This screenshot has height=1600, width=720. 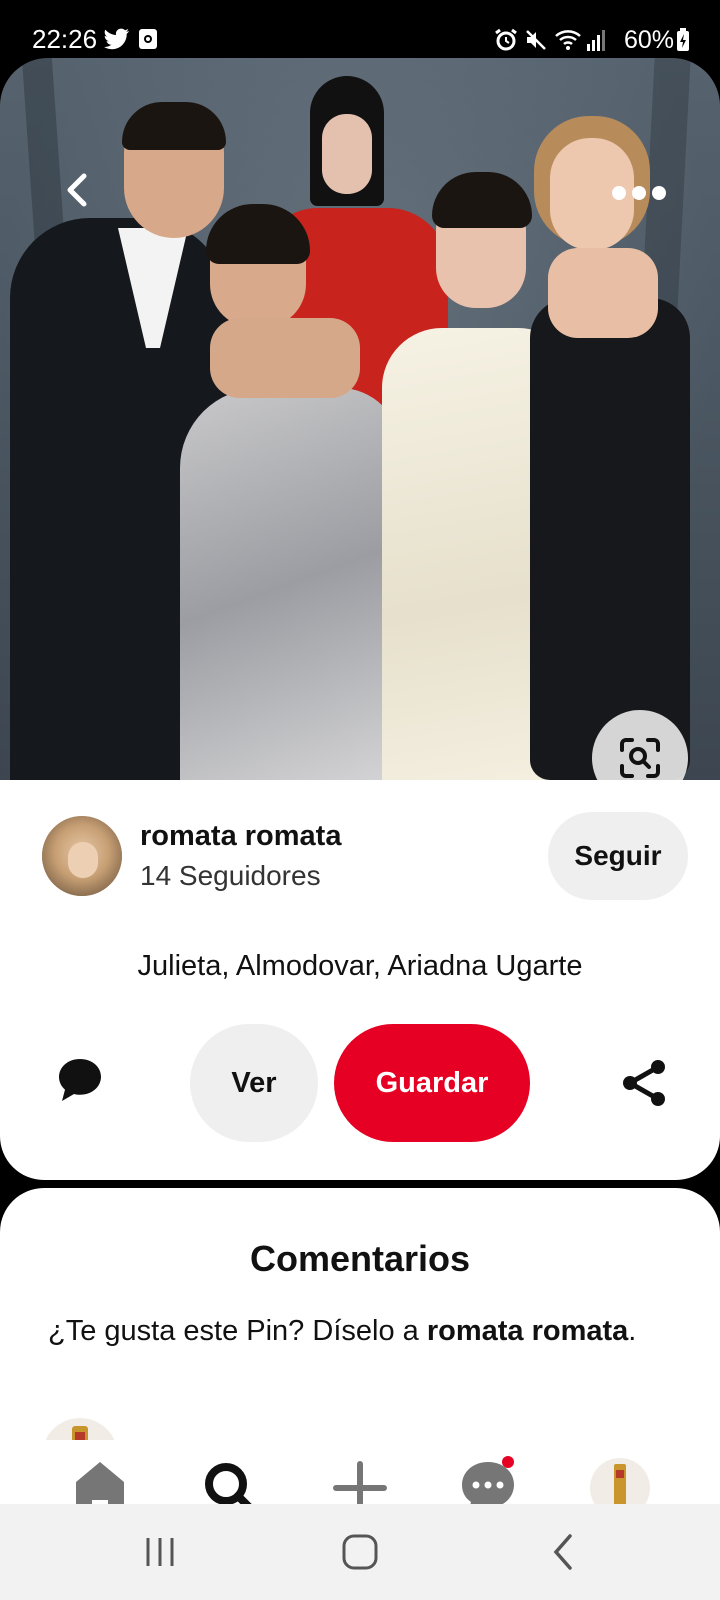 I want to click on notification-icon, so click(x=148, y=39).